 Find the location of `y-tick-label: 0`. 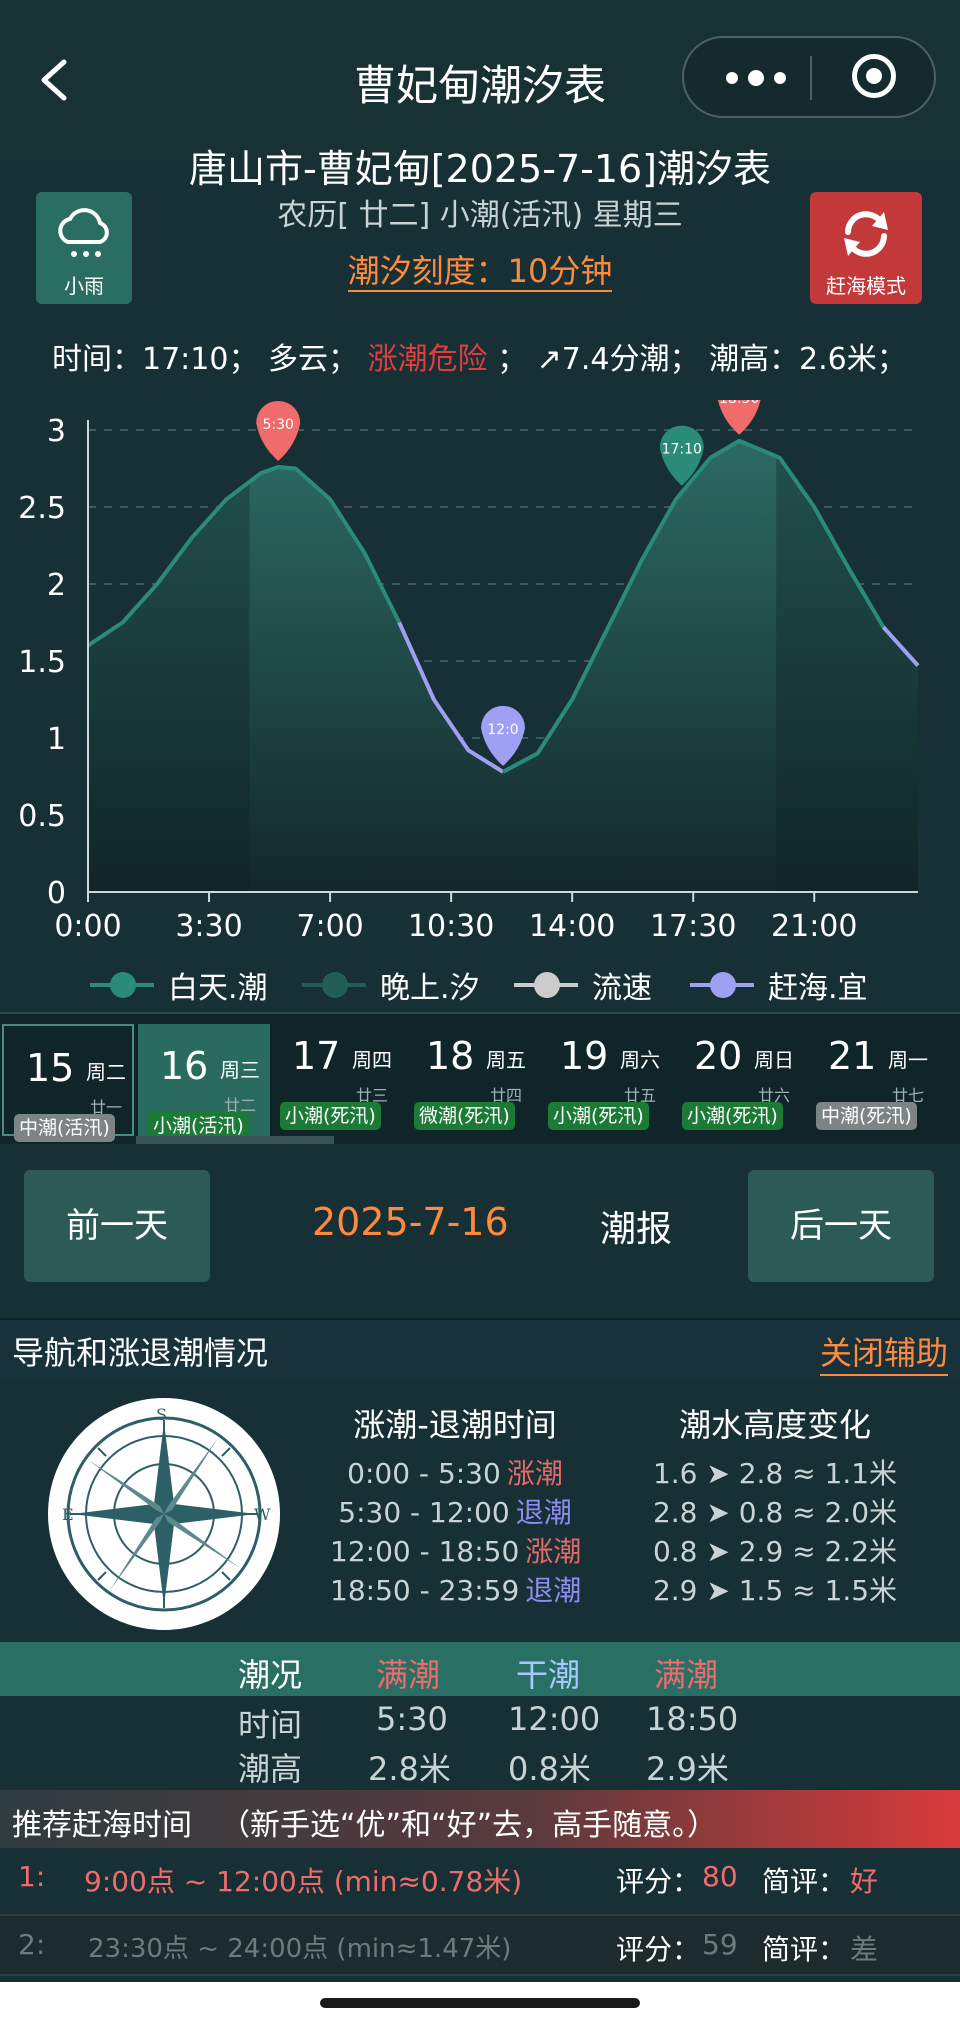

y-tick-label: 0 is located at coordinates (56, 893).